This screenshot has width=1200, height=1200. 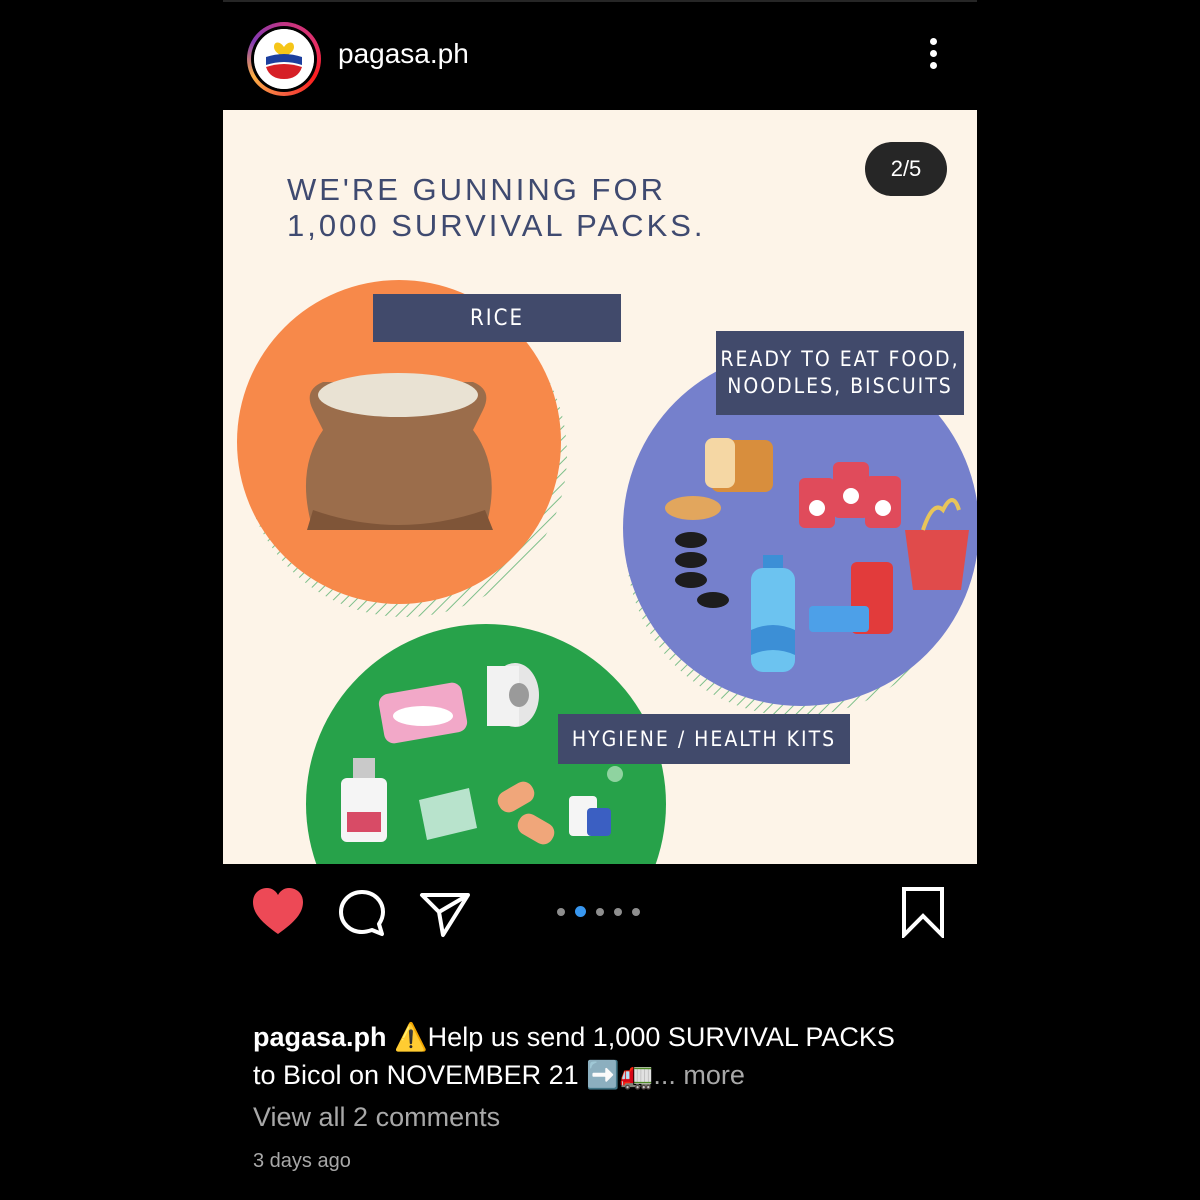 I want to click on carousel-indicator, so click(x=598, y=911).